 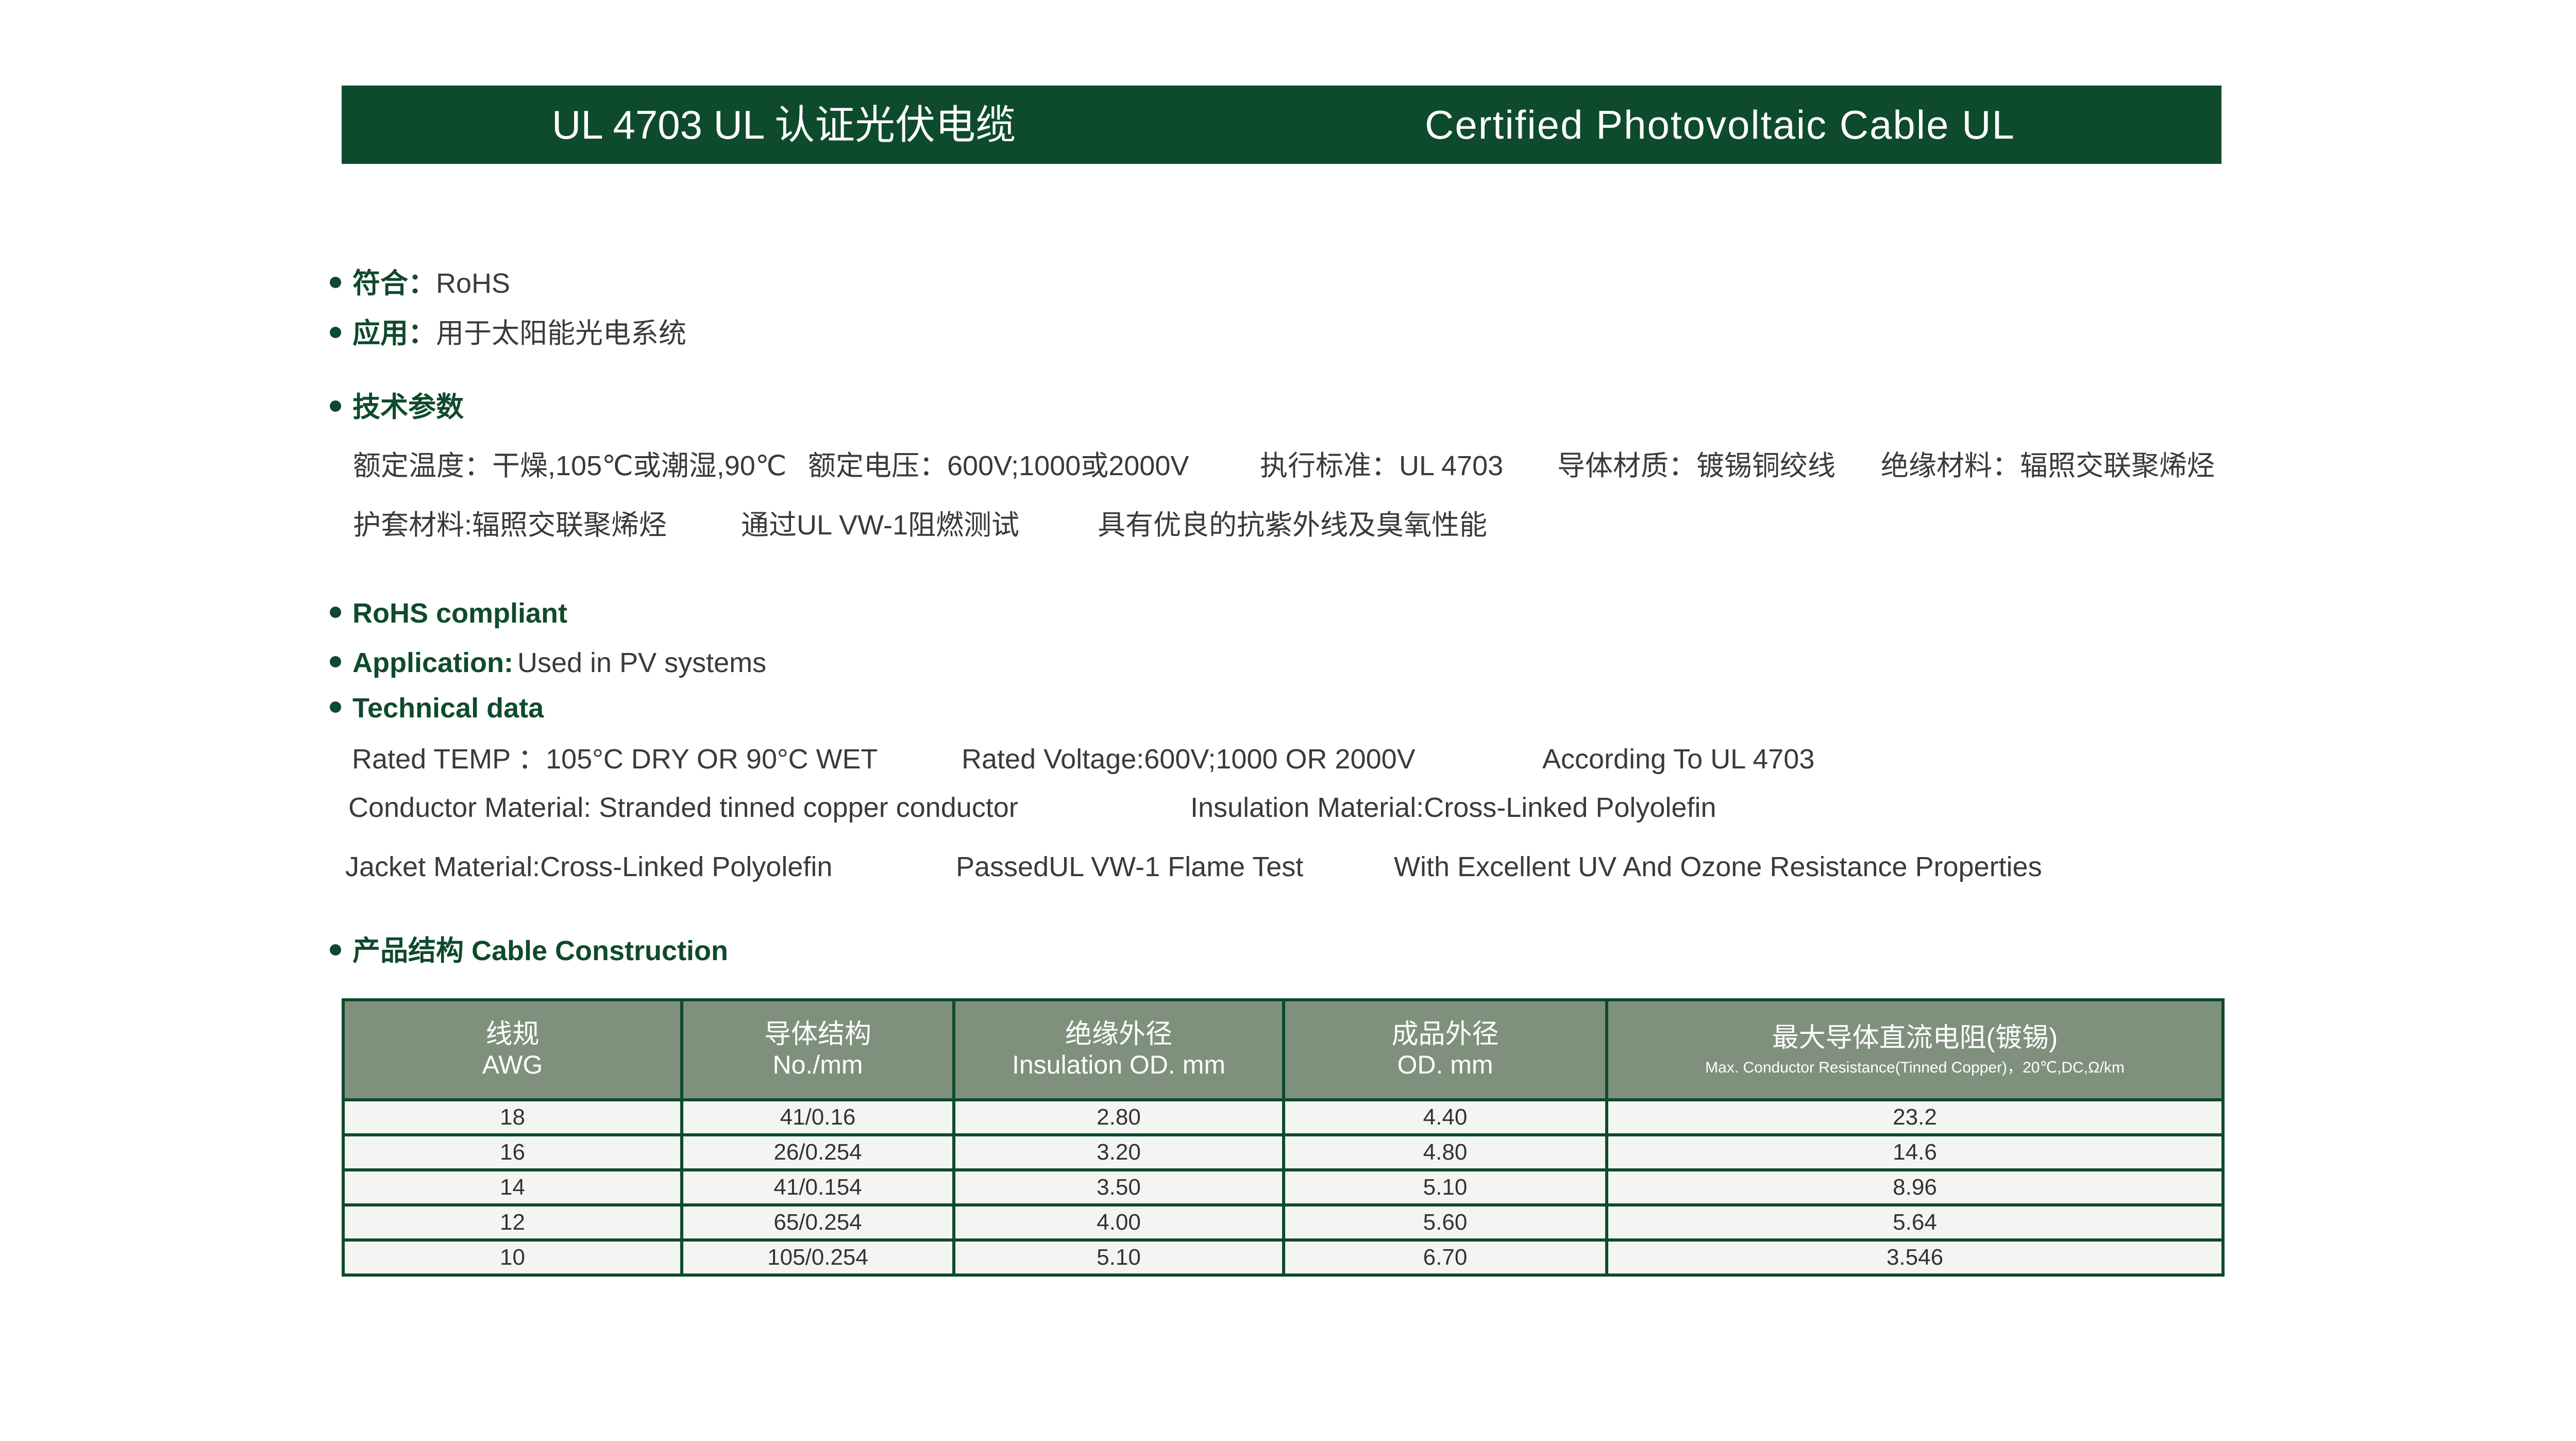 I want to click on en-apply-row: Application: Used in PV systems, so click(x=548, y=663).